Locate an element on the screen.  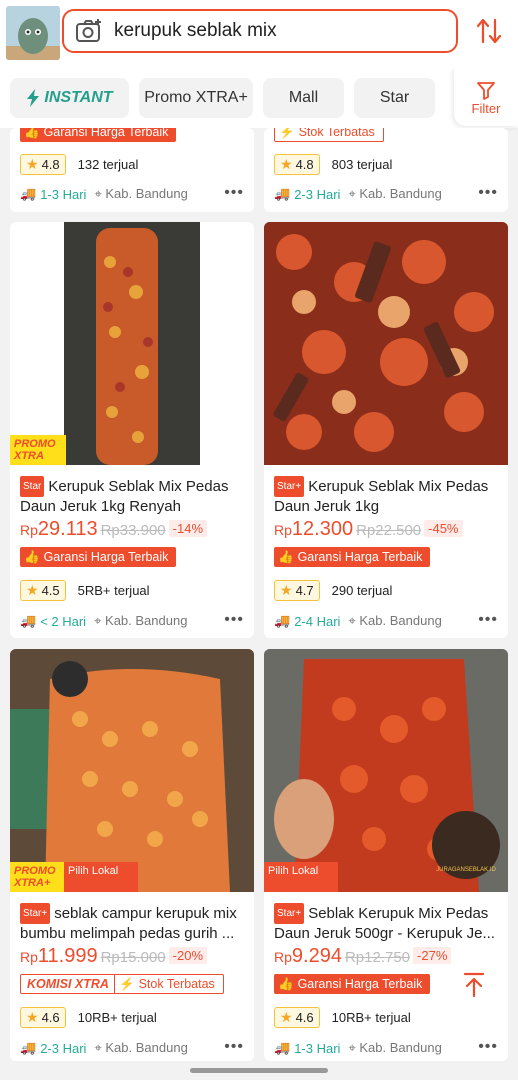
rating: ★ 4.8 803 terjual is located at coordinates (333, 164).